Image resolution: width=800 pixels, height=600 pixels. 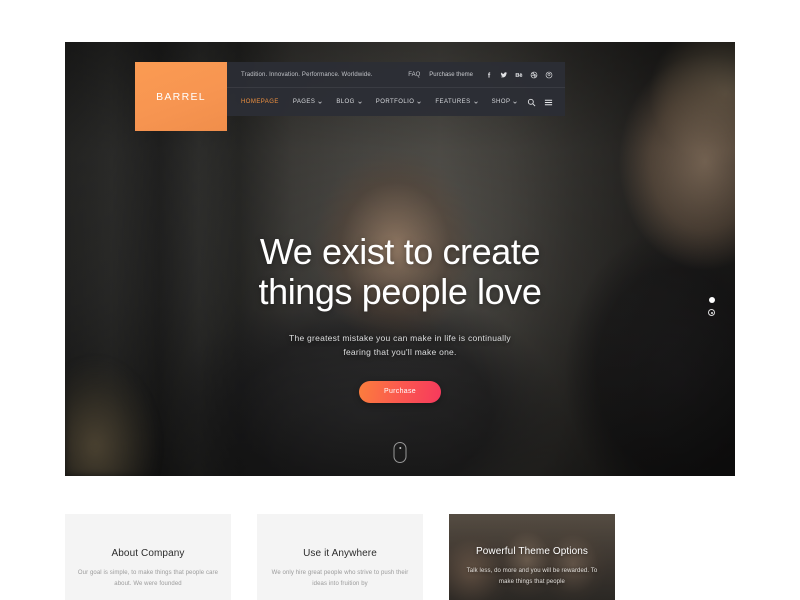 What do you see at coordinates (400, 251) in the screenshot?
I see `hero-title-line-1: We exist to create` at bounding box center [400, 251].